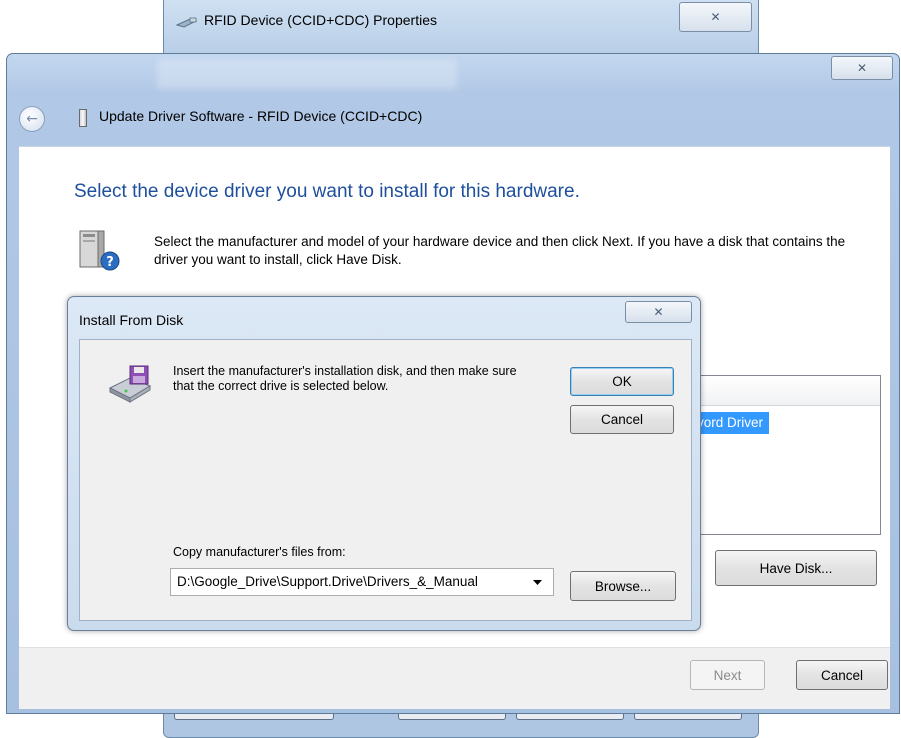 The height and width of the screenshot is (738, 901). What do you see at coordinates (320, 20) in the screenshot?
I see `properties-window-title: RFID Device (CCID+CDC) Properties` at bounding box center [320, 20].